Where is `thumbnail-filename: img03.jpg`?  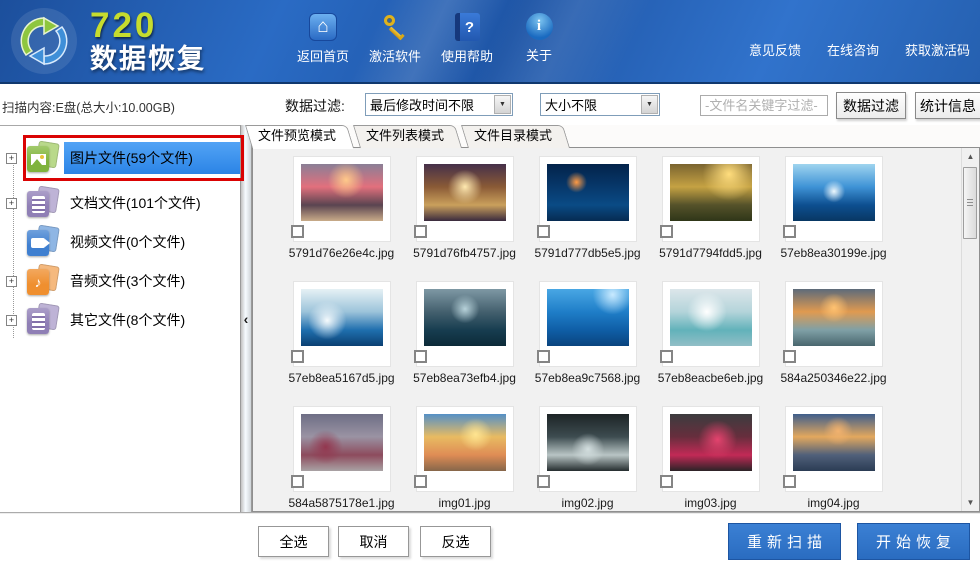 thumbnail-filename: img03.jpg is located at coordinates (710, 503).